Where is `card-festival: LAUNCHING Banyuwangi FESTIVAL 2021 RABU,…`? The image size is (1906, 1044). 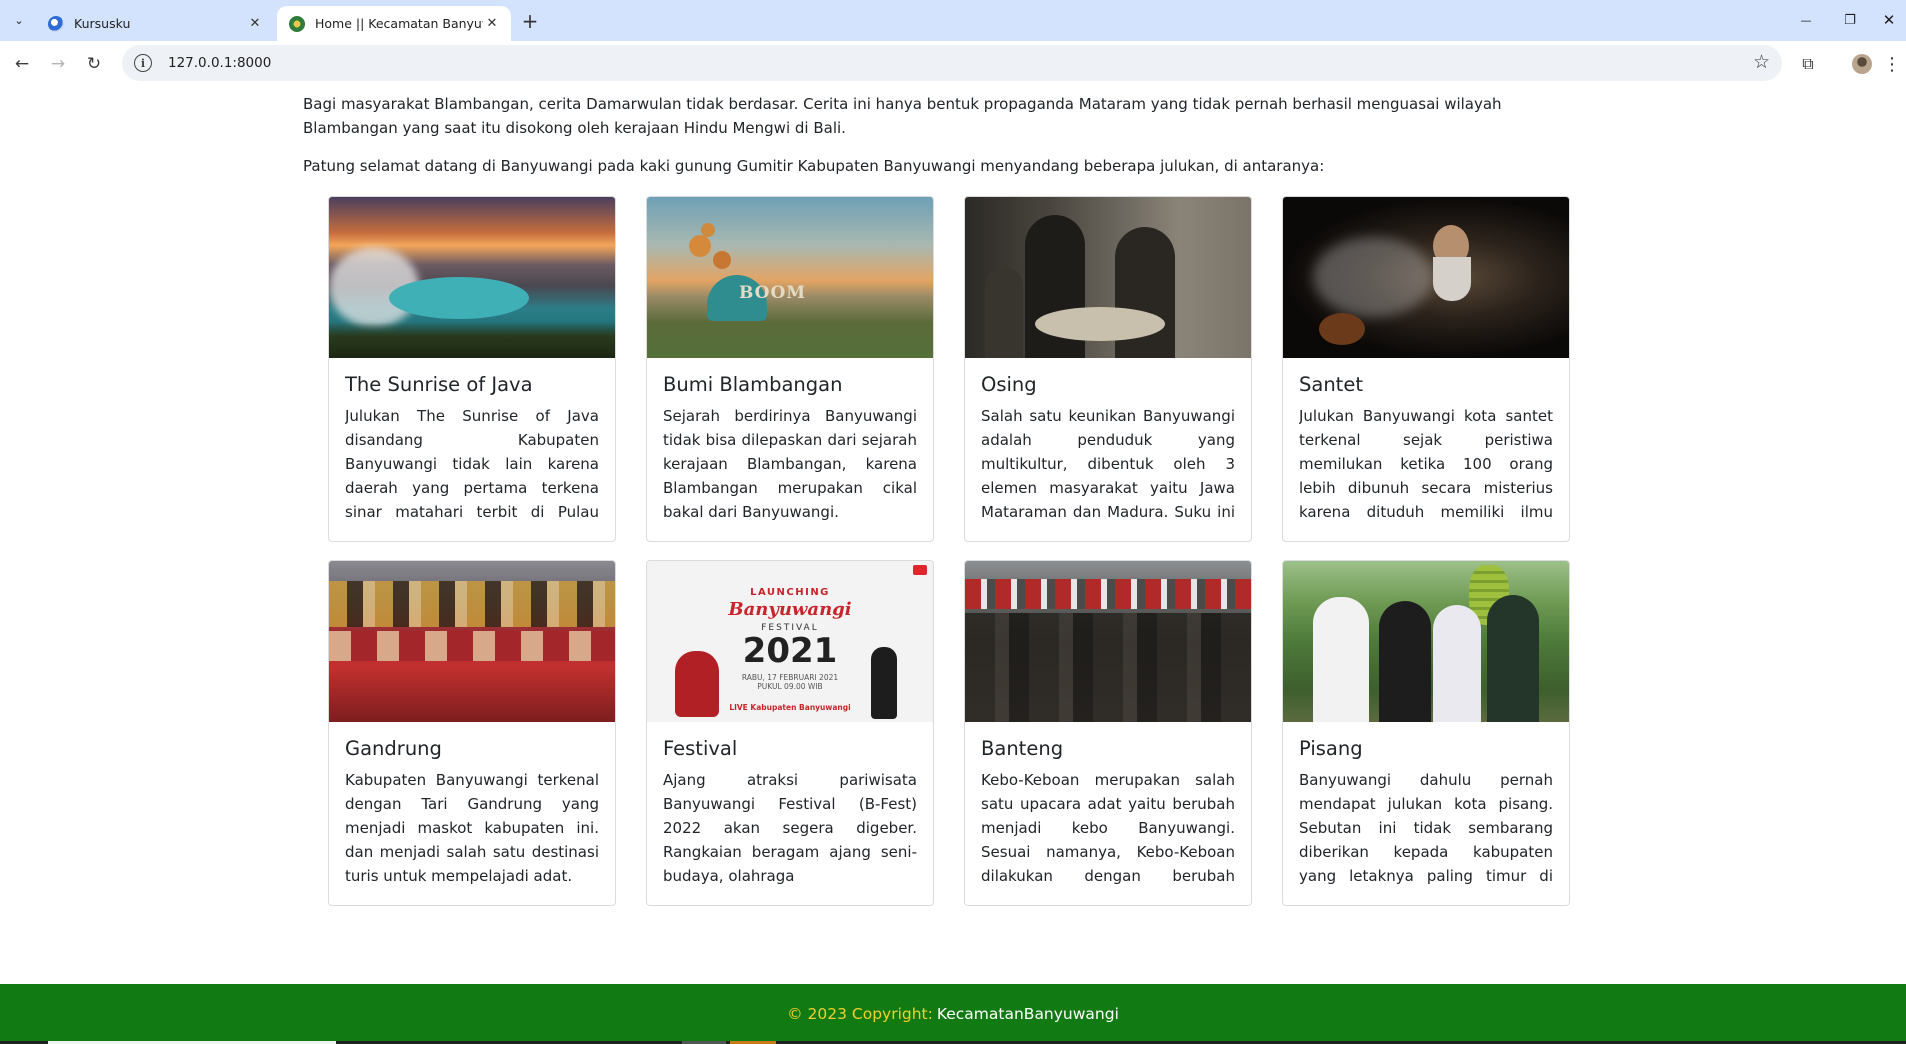
card-festival: LAUNCHING Banyuwangi FESTIVAL 2021 RABU,… is located at coordinates (790, 733).